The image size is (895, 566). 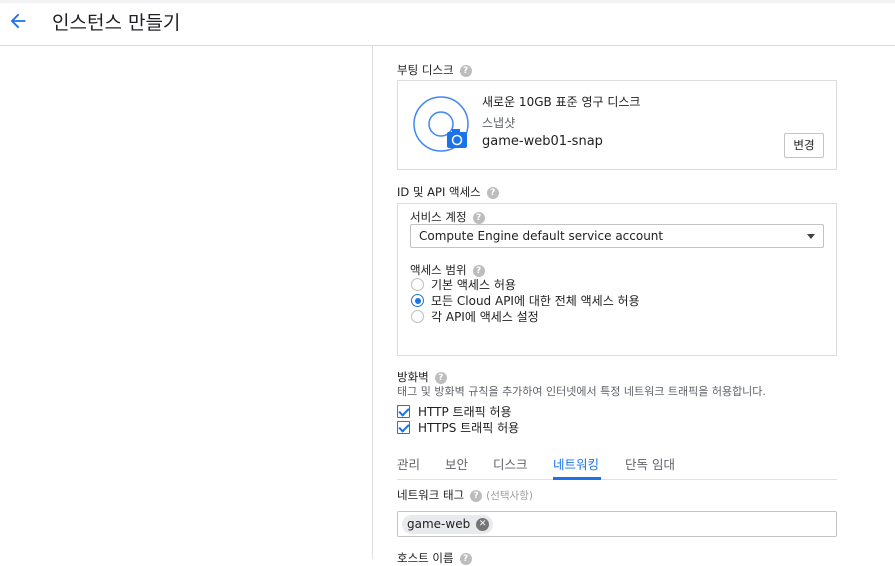 What do you see at coordinates (650, 463) in the screenshot?
I see `tab-sole-tenancy: 단독 임대` at bounding box center [650, 463].